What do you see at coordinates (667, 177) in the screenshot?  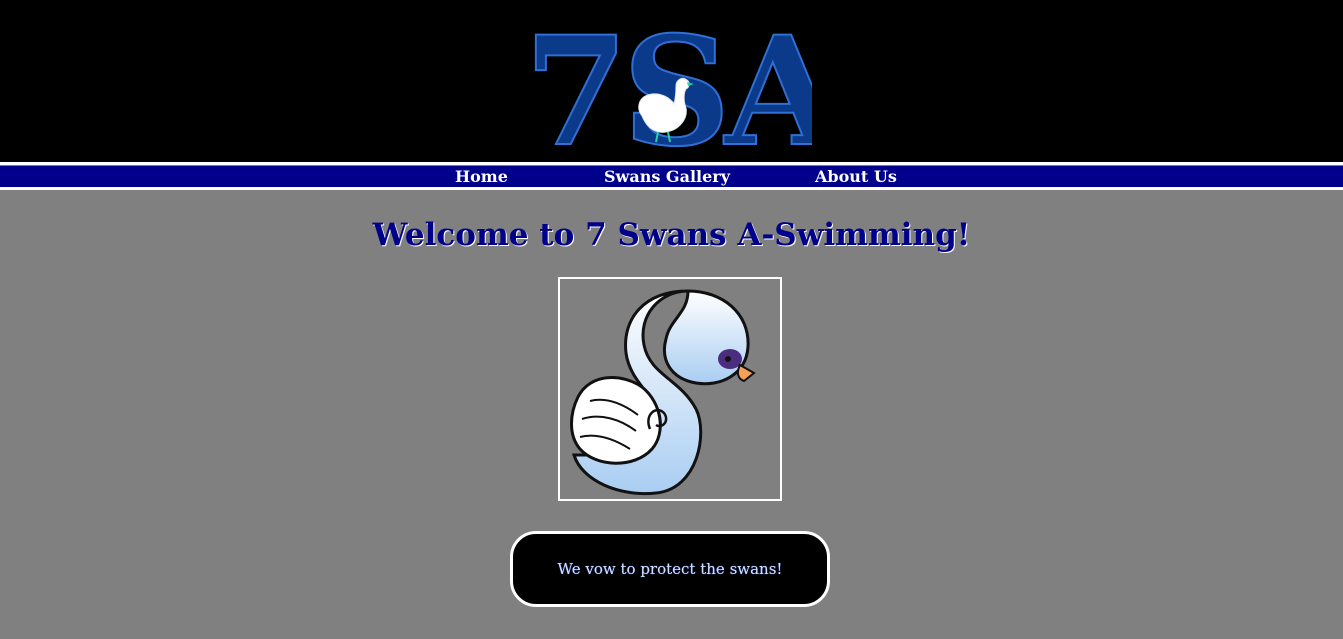 I see `nav-swans-gallery-link: Swans Gallery` at bounding box center [667, 177].